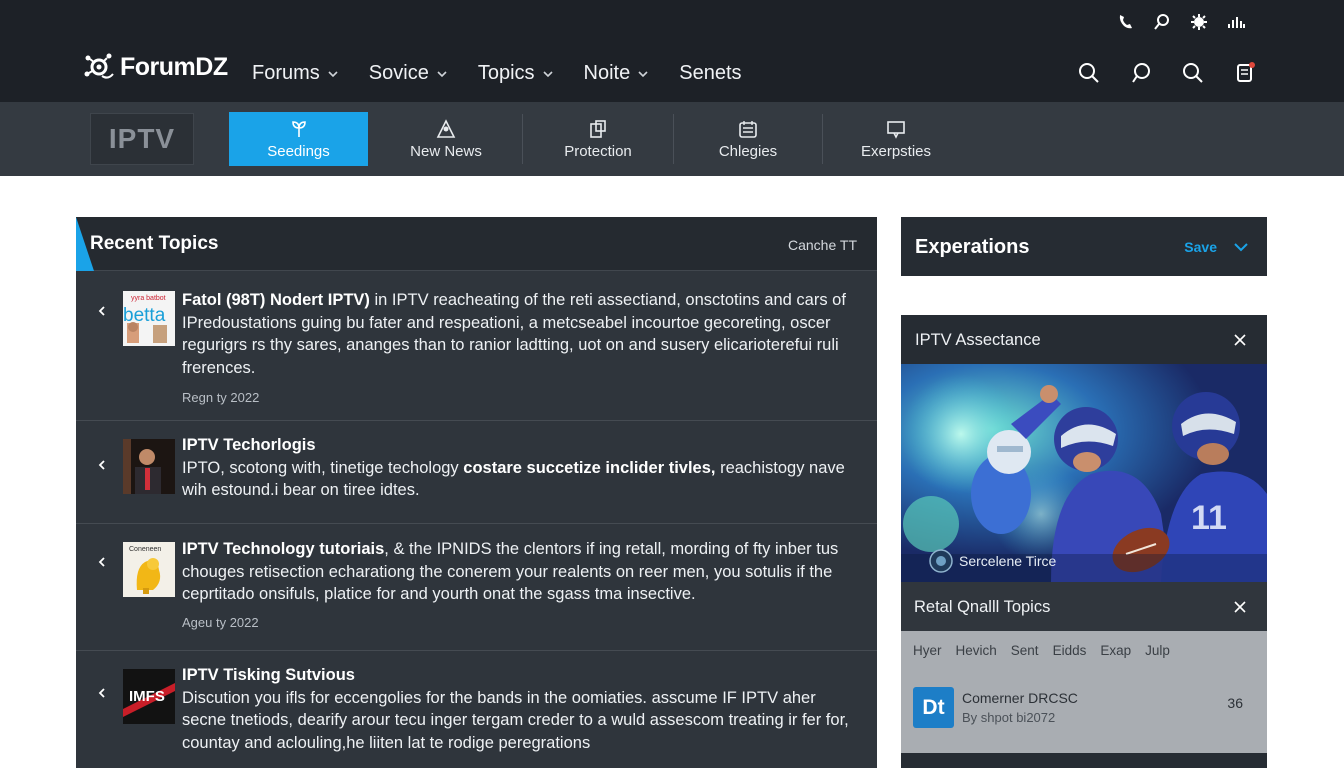 This screenshot has height=768, width=1344. What do you see at coordinates (1084, 246) in the screenshot?
I see `experations-card: Experations Save` at bounding box center [1084, 246].